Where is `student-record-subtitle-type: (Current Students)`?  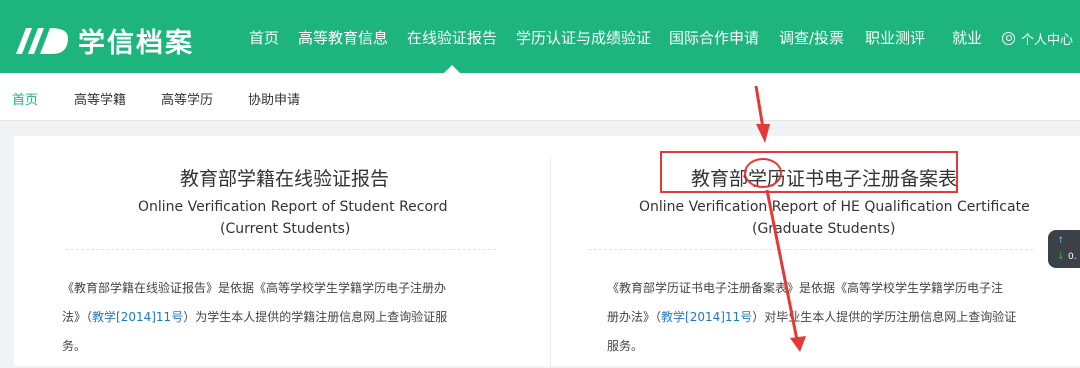 student-record-subtitle-type: (Current Students) is located at coordinates (285, 229).